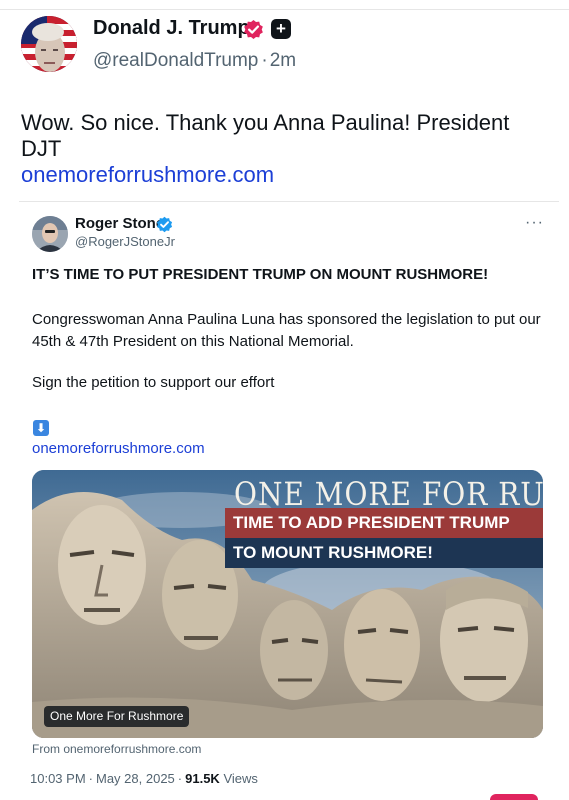  I want to click on post-time-ago: 2m, so click(283, 60).